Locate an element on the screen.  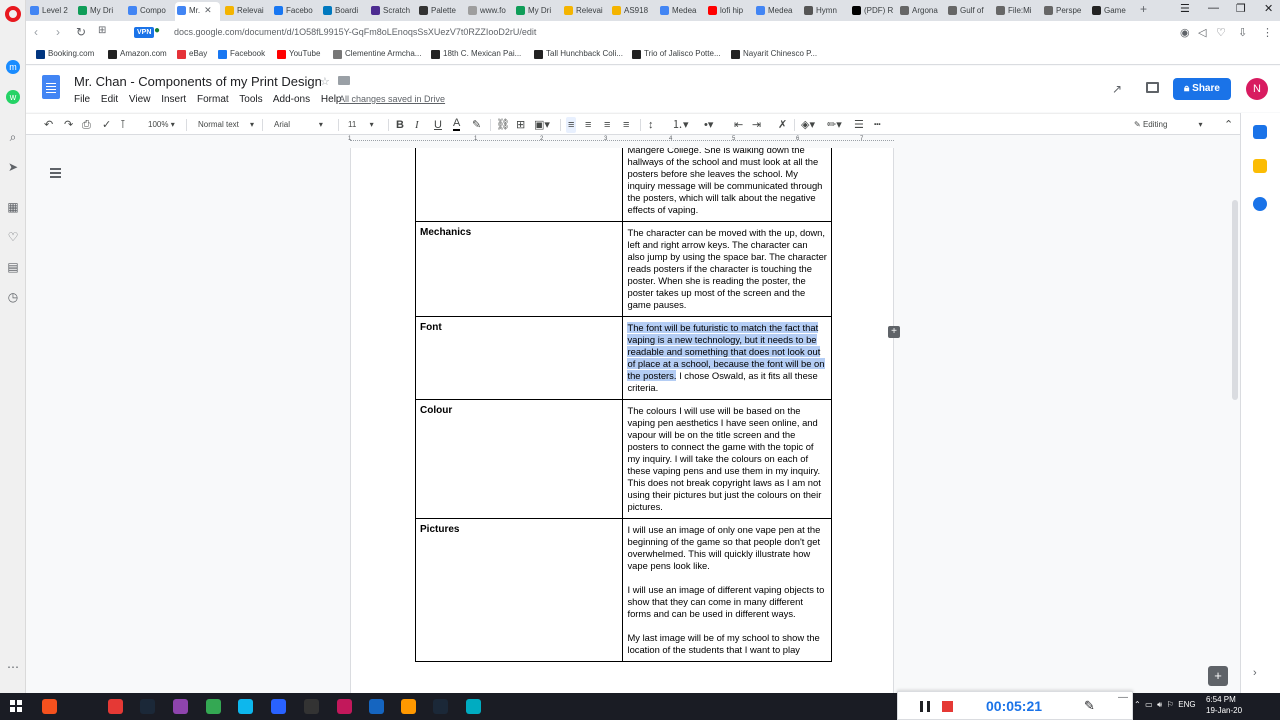
menu-file: File is located at coordinates (82, 99).